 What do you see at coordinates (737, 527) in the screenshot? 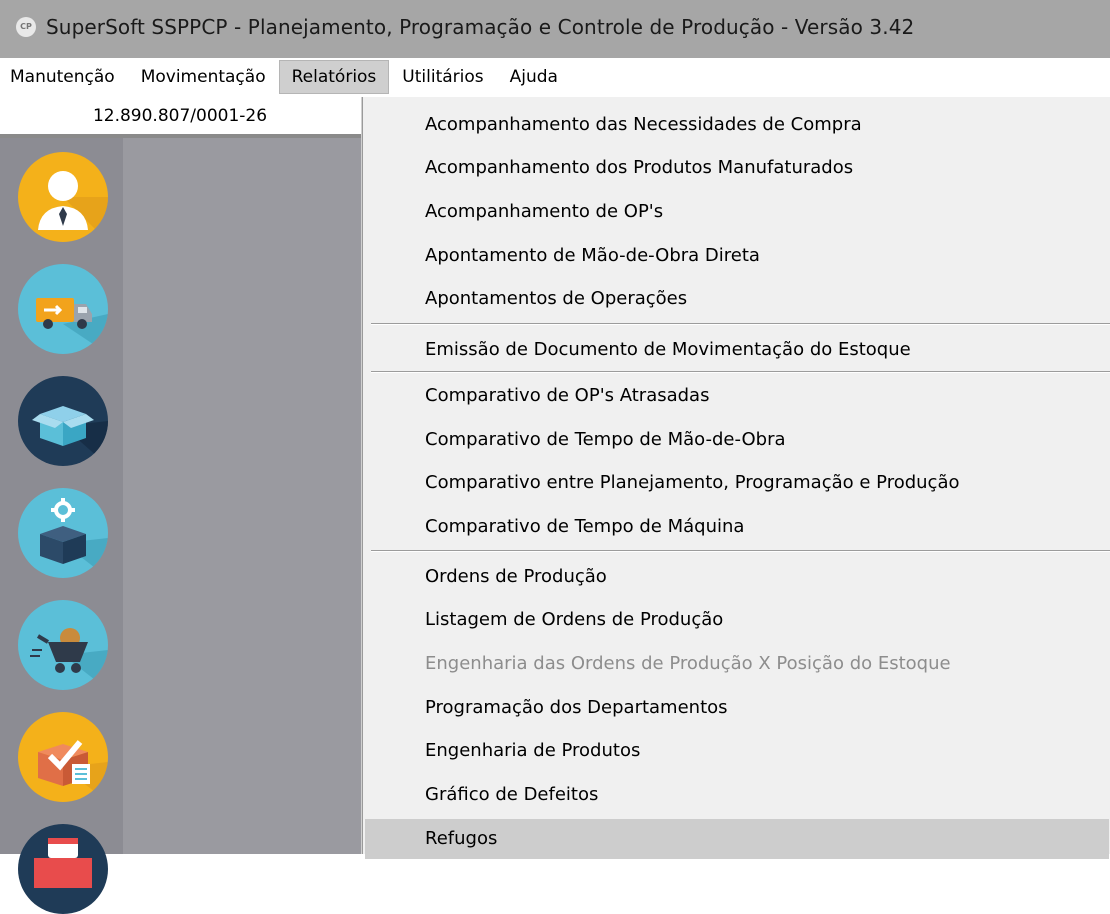
I see `menu-item-tempo-maquina: Comparativo de Tempo de Máquina` at bounding box center [737, 527].